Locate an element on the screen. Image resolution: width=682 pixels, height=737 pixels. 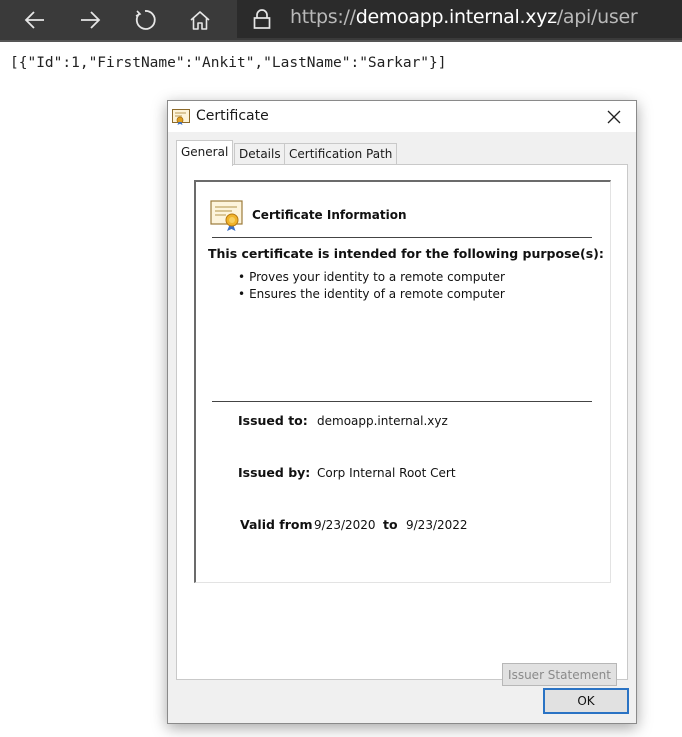
issuer-statement-button: Issuer Statement is located at coordinates (559, 674).